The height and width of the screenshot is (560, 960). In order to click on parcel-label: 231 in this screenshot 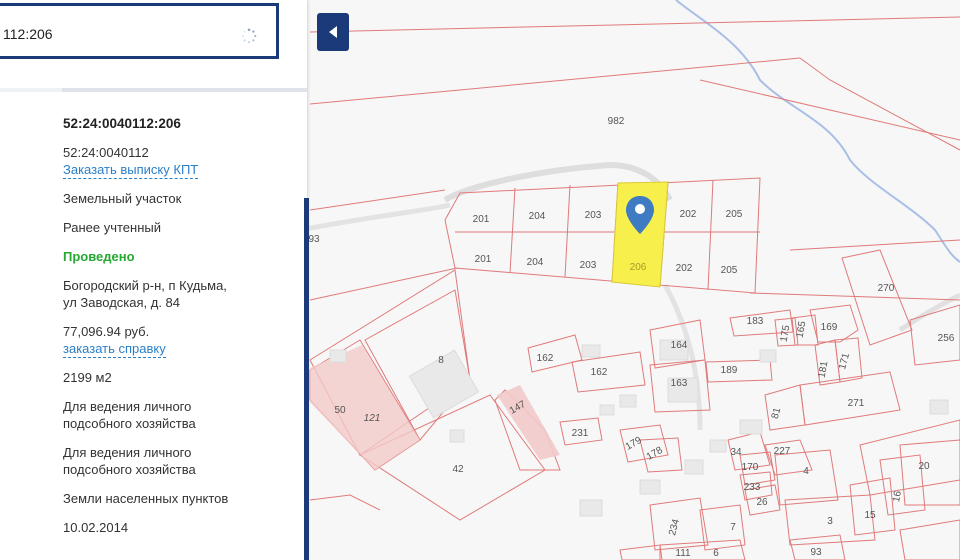, I will do `click(580, 433)`.